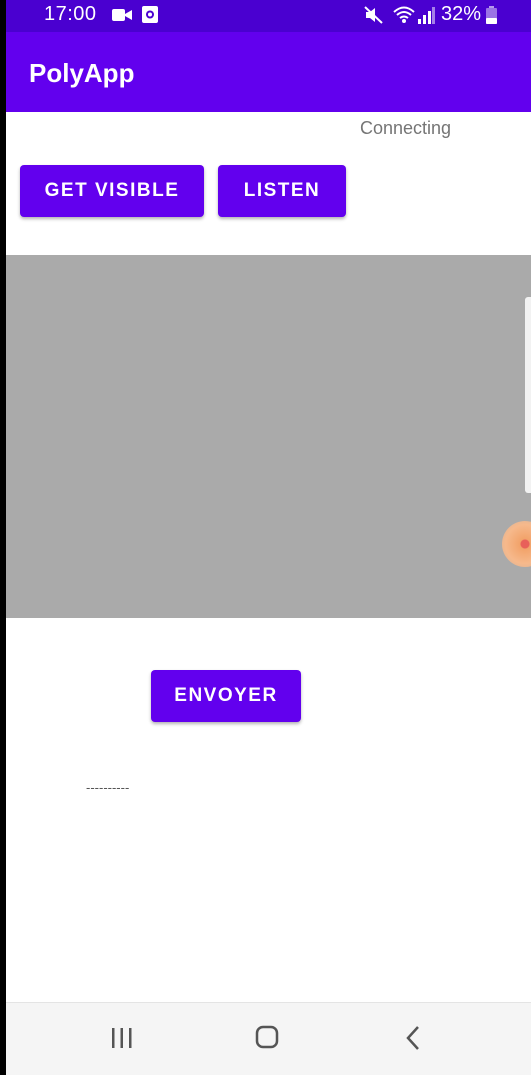 The width and height of the screenshot is (531, 1075). I want to click on connection-status: Connecting, so click(406, 128).